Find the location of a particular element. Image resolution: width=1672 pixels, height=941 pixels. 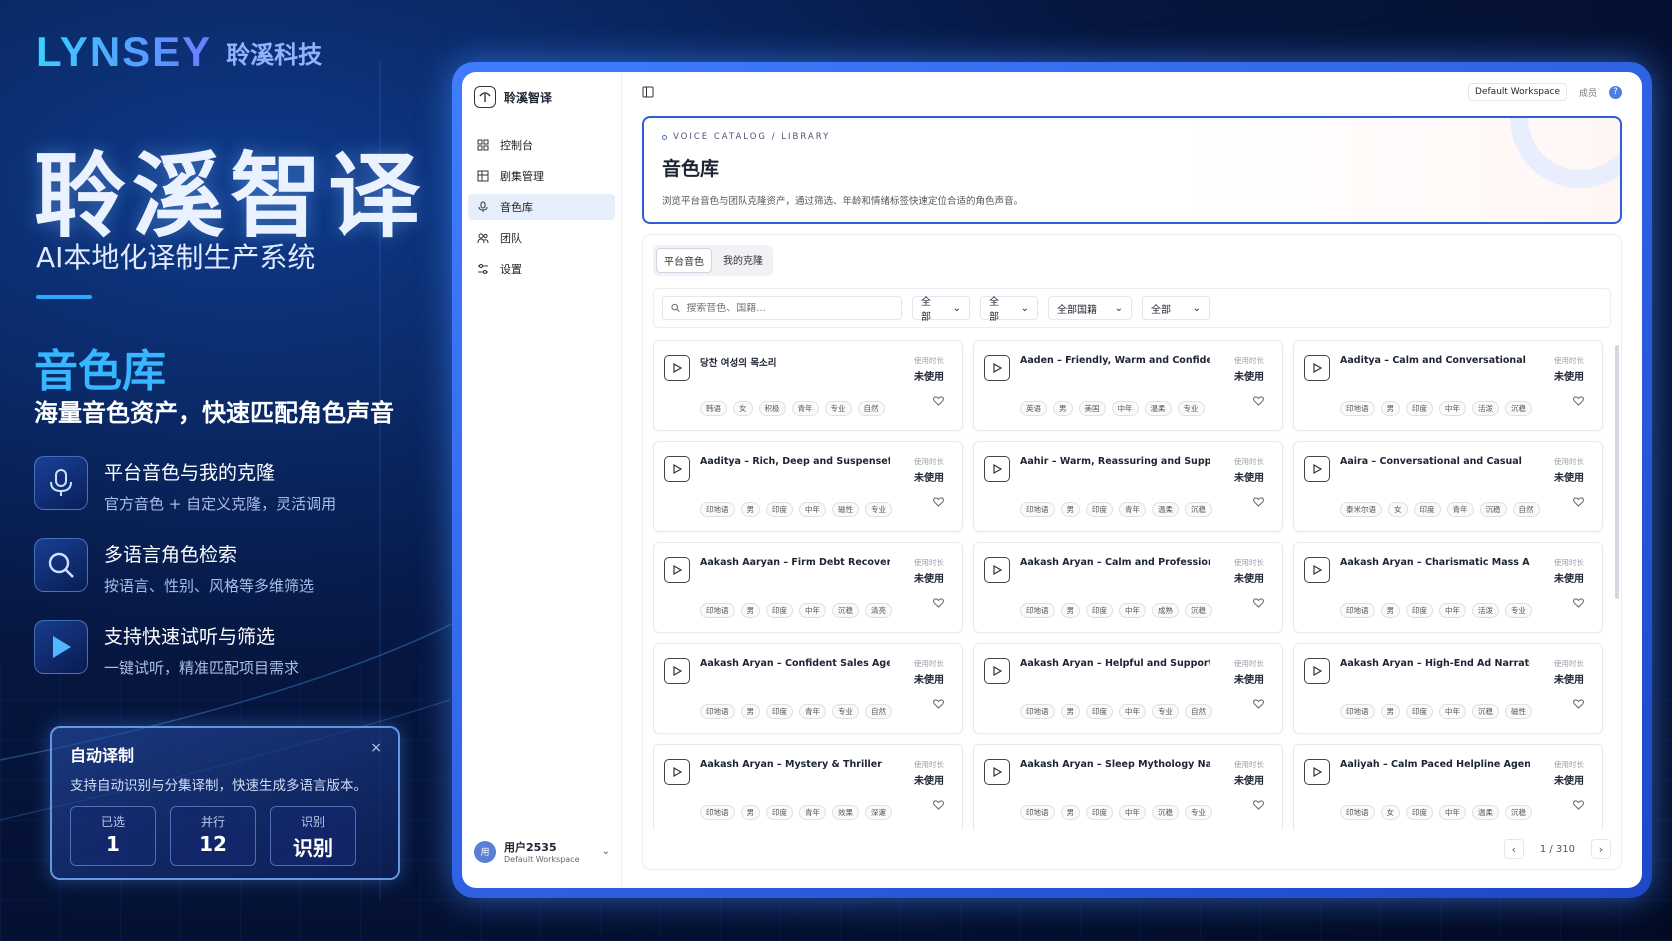

feature-title: 平台音色与我的克隆 is located at coordinates (190, 473).